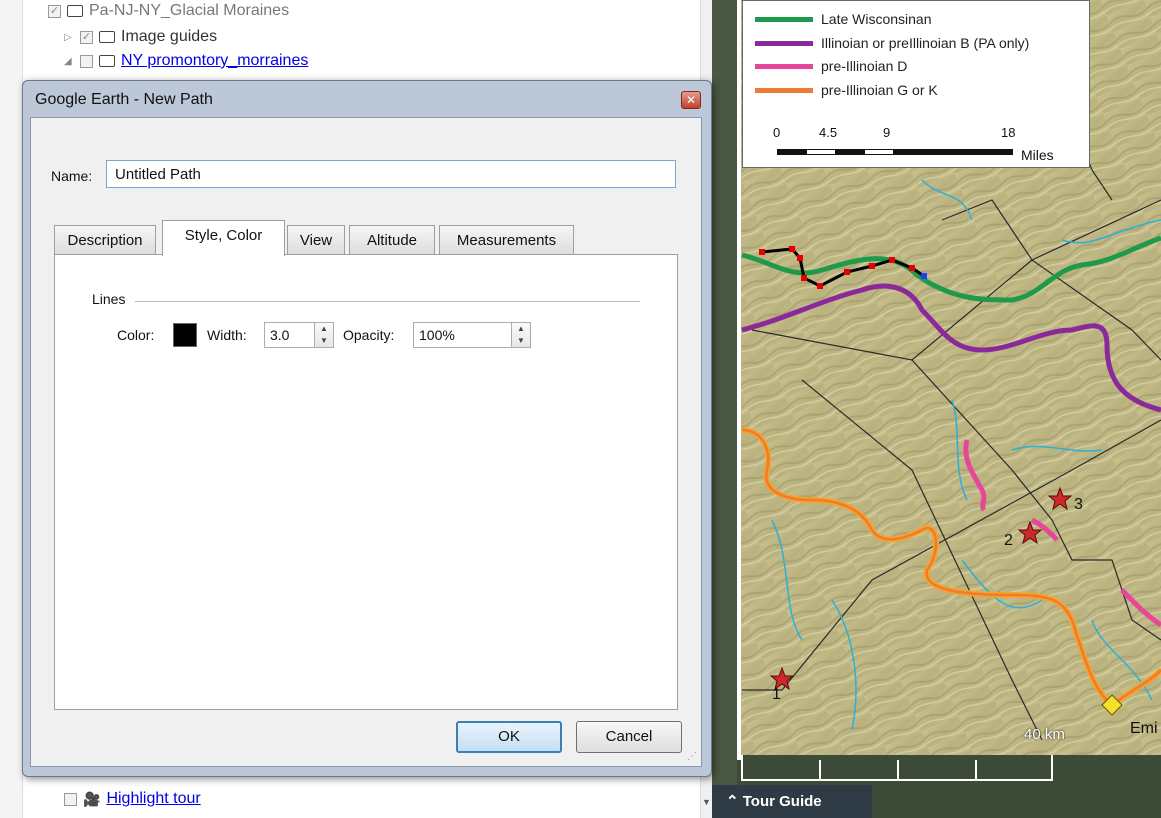  I want to click on collapse-arrow-icon: ◢, so click(69, 61).